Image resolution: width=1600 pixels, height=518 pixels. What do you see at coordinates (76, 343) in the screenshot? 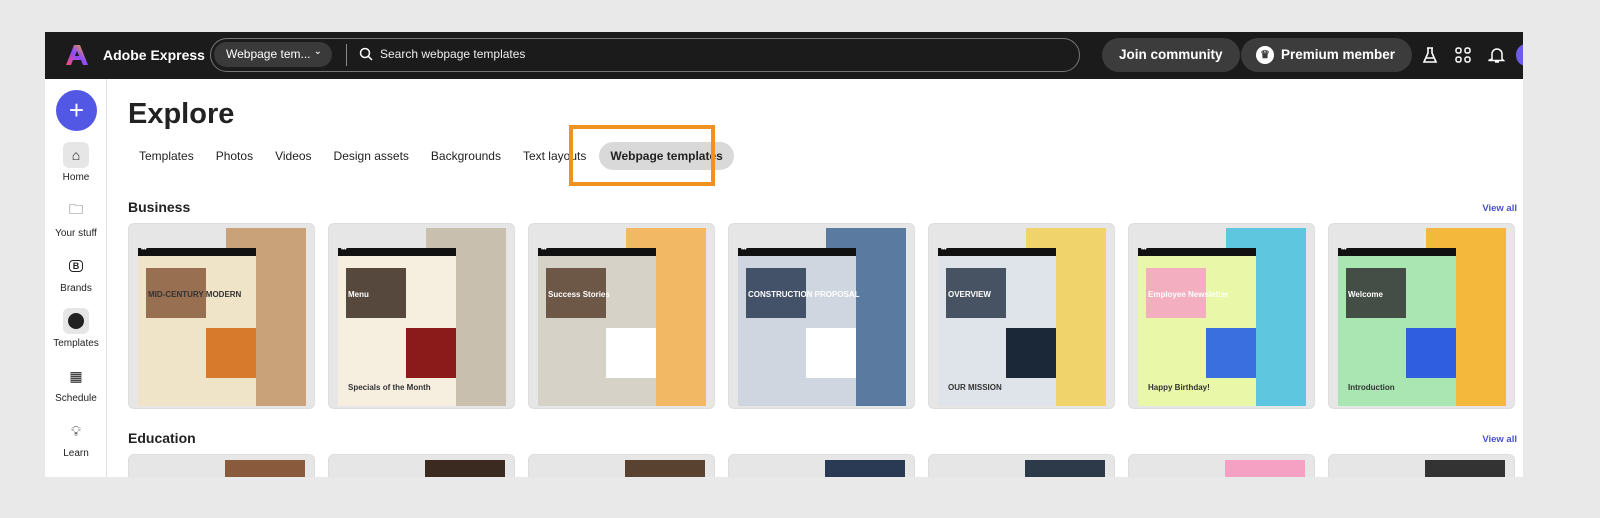
I see `sidebar-item-label: Templates` at bounding box center [76, 343].